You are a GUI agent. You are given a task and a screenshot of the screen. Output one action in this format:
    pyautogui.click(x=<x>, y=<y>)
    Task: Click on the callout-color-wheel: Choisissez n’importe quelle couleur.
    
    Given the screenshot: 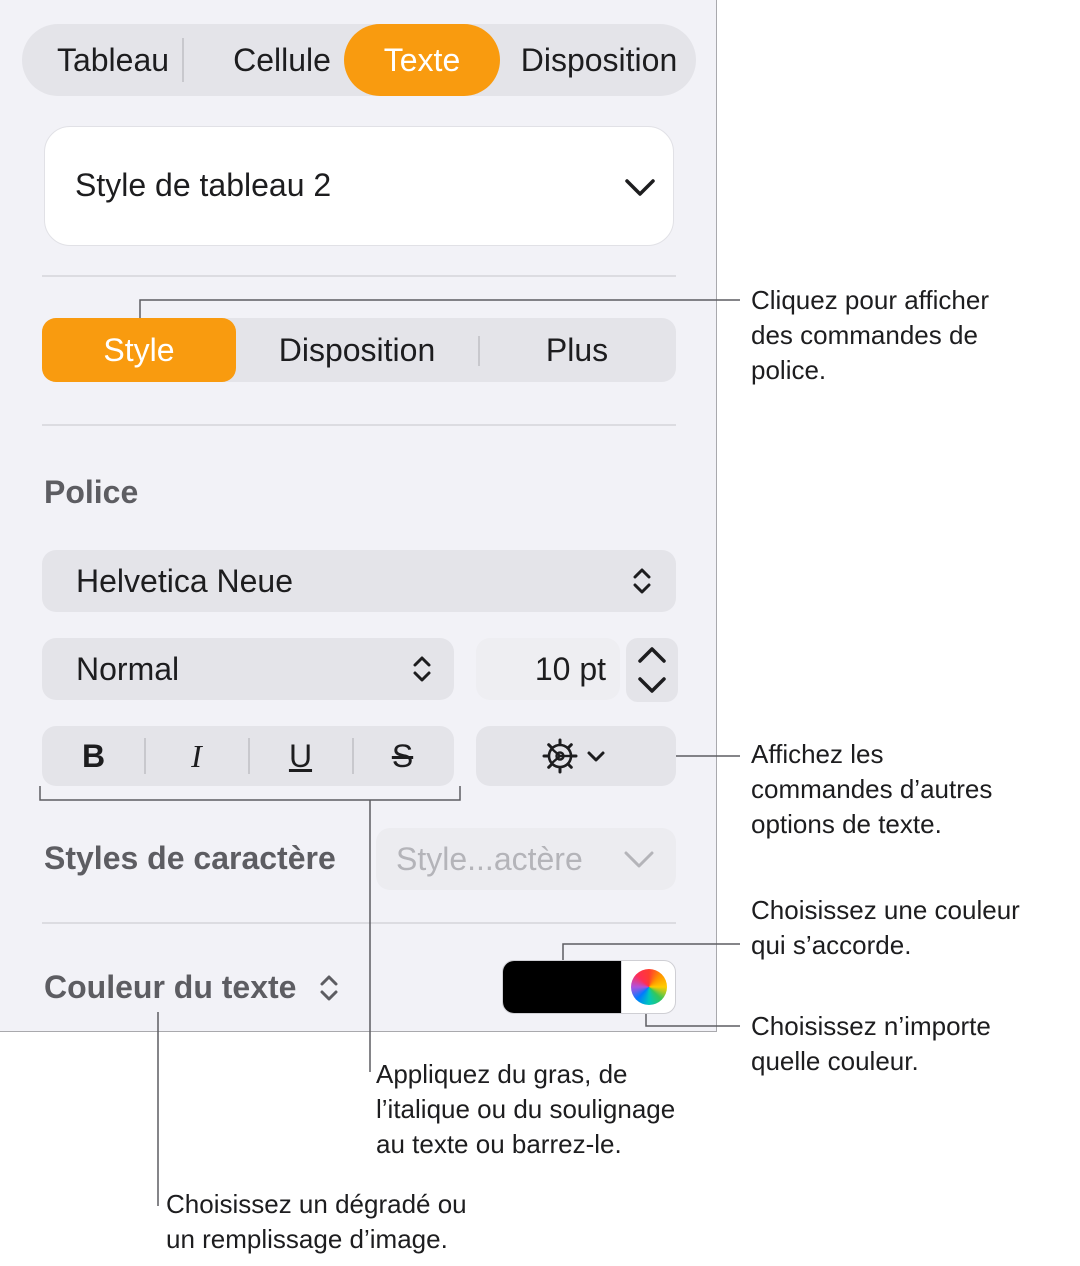 What is the action you would take?
    pyautogui.click(x=871, y=1044)
    